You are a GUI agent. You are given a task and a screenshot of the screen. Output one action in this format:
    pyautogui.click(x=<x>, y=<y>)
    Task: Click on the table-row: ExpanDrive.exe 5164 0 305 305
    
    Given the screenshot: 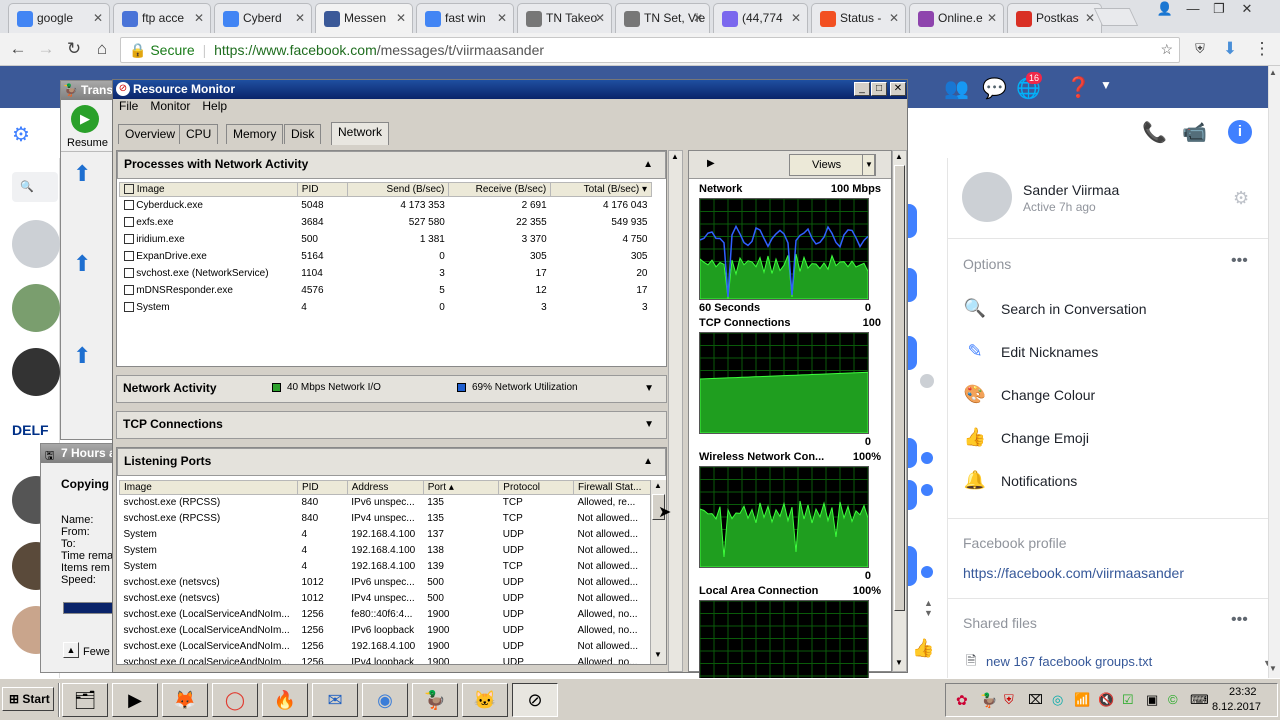 What is the action you would take?
    pyautogui.click(x=386, y=256)
    